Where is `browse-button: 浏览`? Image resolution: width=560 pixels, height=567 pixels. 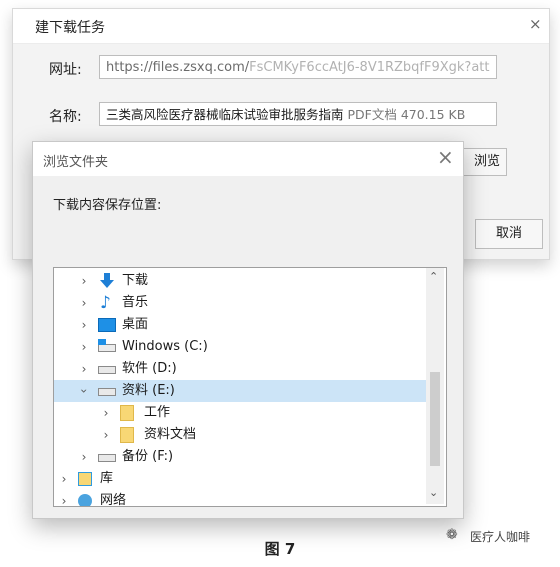 browse-button: 浏览 is located at coordinates (482, 162).